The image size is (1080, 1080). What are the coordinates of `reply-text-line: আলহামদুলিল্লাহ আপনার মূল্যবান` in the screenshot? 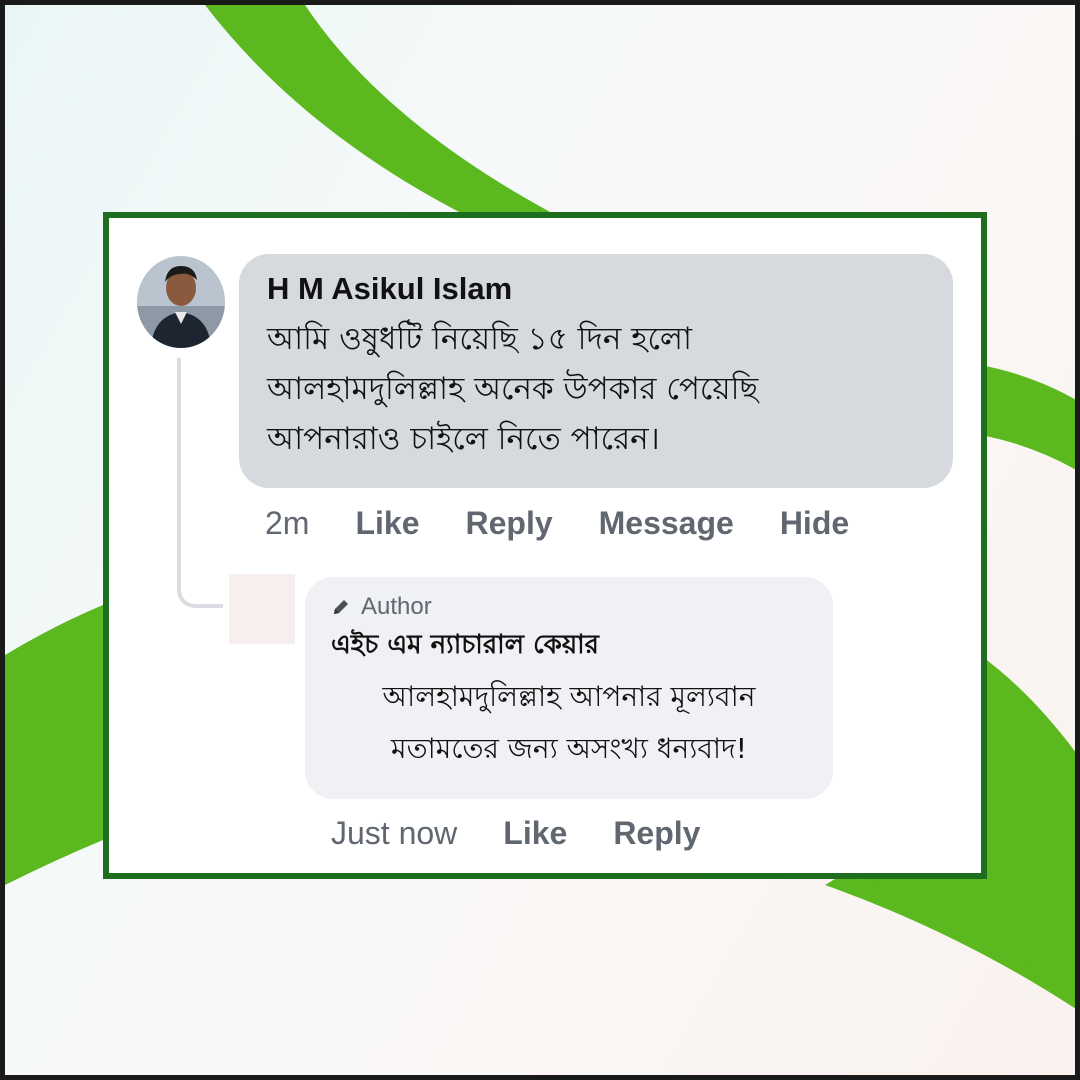 It's located at (569, 696).